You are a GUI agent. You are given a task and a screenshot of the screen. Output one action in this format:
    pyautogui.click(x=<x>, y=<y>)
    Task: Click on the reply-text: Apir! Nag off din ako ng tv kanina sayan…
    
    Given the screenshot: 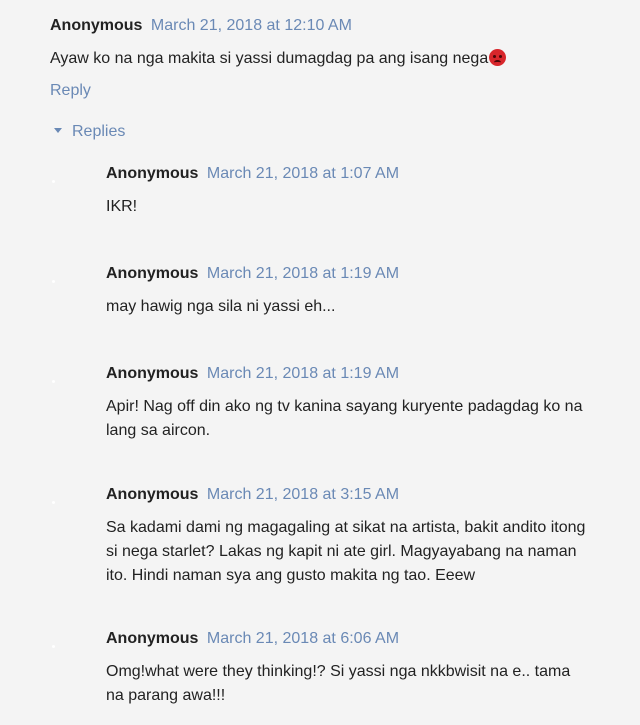 What is the action you would take?
    pyautogui.click(x=344, y=418)
    